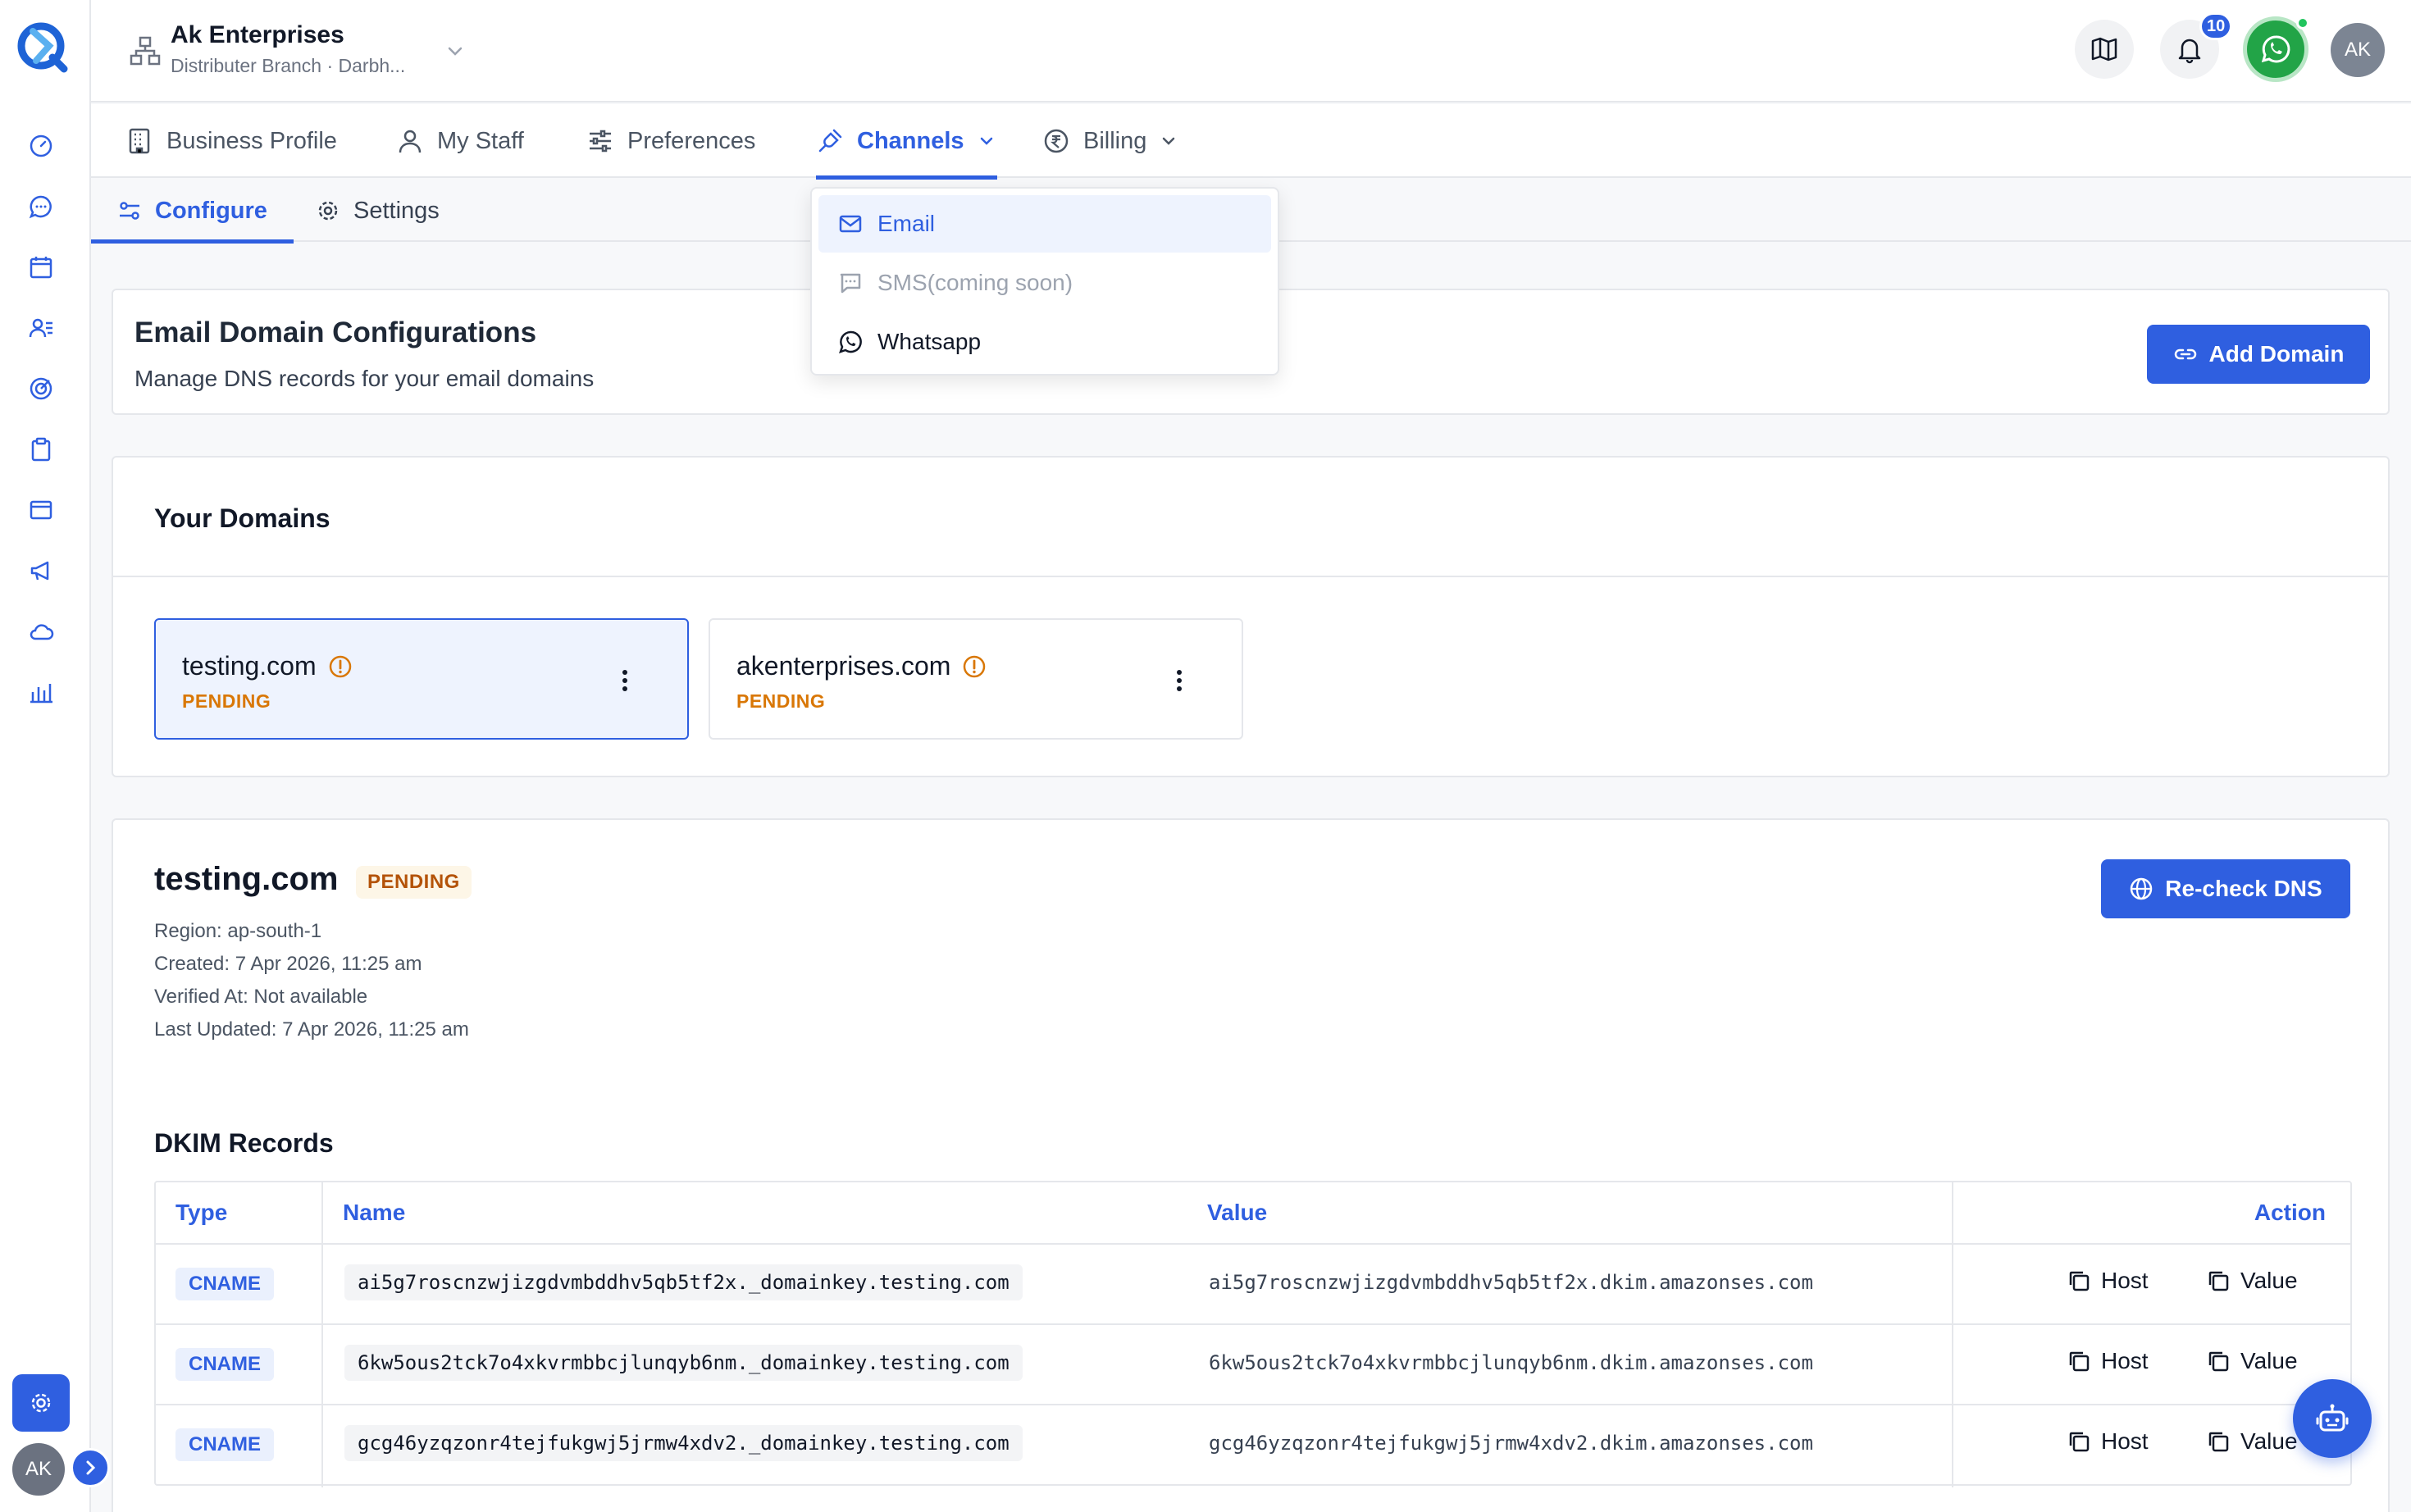  I want to click on menu-item-label: Whatsapp, so click(929, 341).